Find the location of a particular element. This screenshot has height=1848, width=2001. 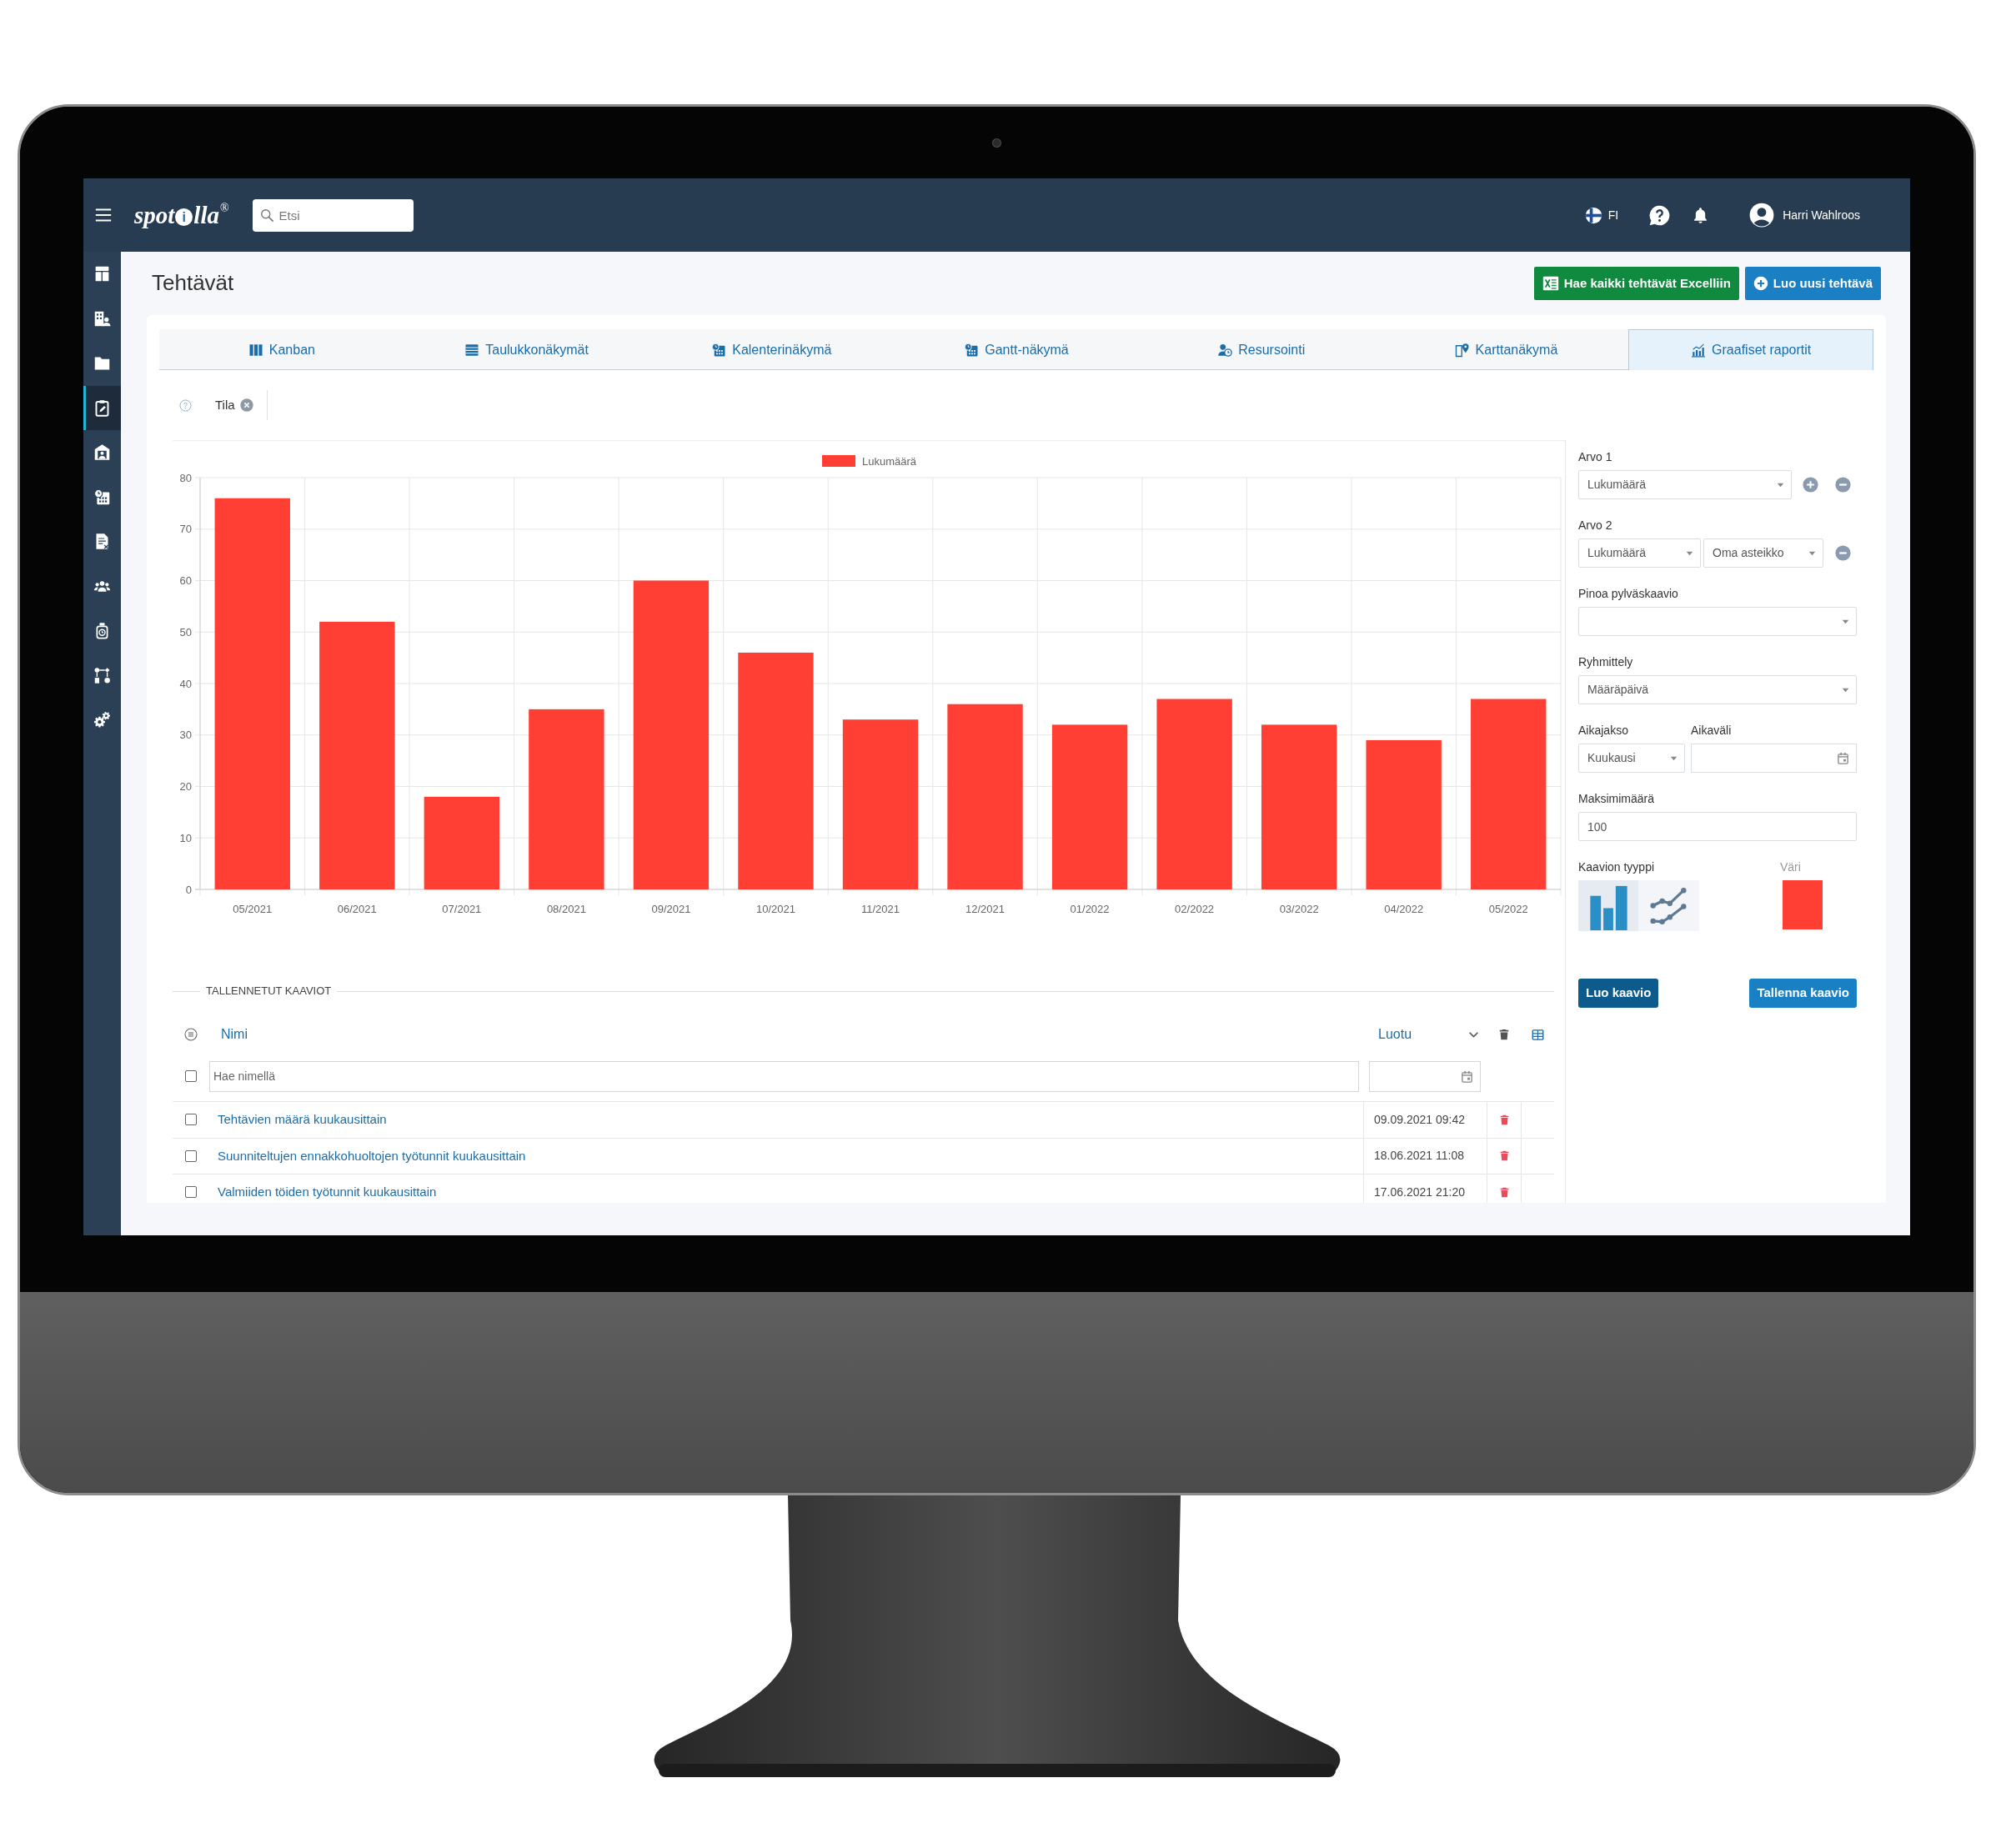

section-title: TALLENNETUT KAAVIOT is located at coordinates (269, 991).